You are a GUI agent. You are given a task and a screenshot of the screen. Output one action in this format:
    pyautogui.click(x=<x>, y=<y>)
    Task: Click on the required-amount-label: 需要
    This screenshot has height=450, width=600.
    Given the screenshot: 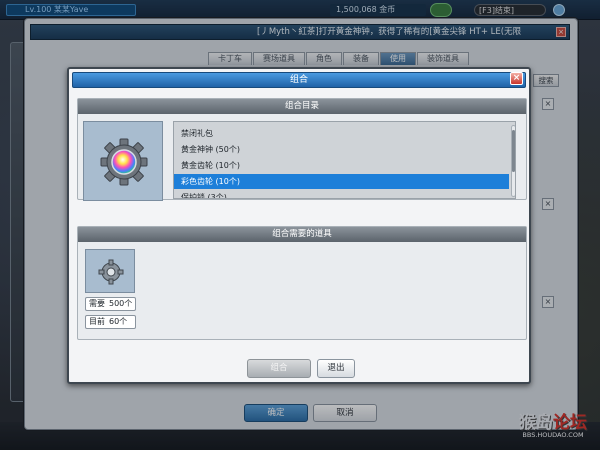 What is the action you would take?
    pyautogui.click(x=97, y=303)
    